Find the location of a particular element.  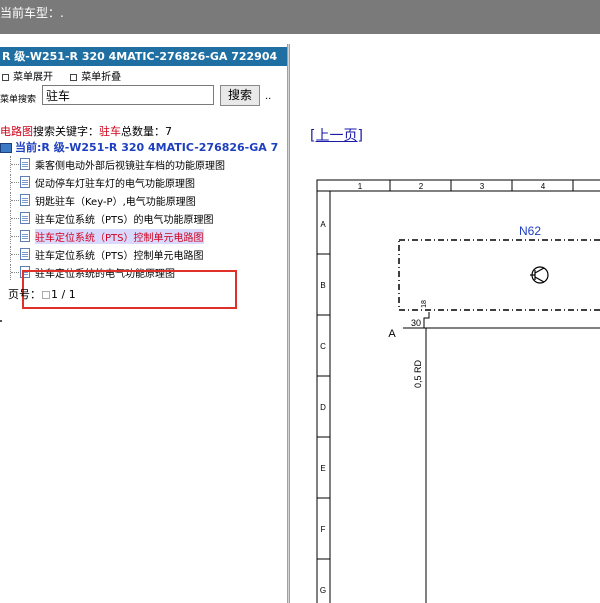

transistor-emitter is located at coordinates (539, 279).